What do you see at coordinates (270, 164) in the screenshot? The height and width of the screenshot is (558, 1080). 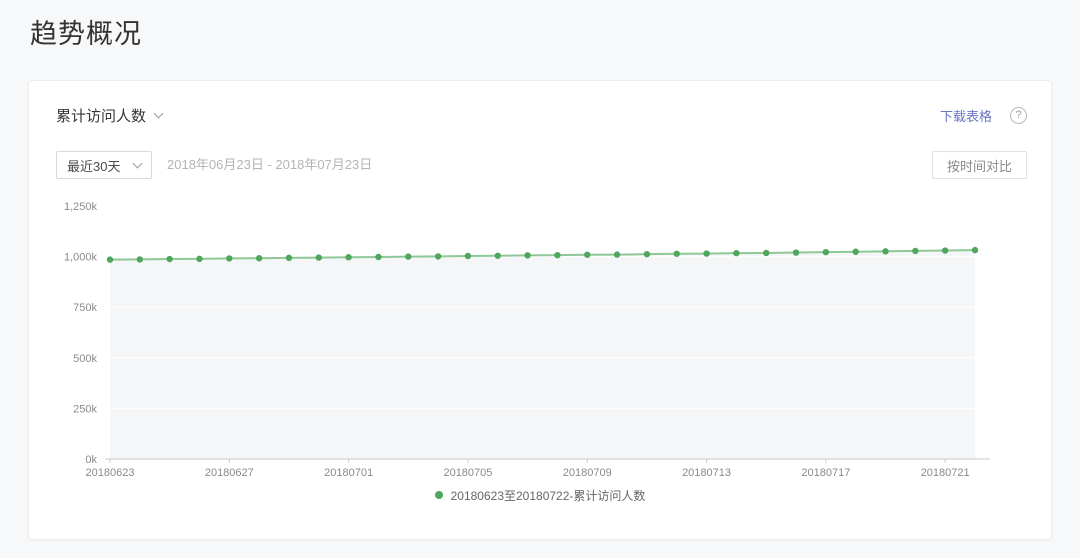 I see `date-range-text: 2018年06月23日 - 2018年07月23日` at bounding box center [270, 164].